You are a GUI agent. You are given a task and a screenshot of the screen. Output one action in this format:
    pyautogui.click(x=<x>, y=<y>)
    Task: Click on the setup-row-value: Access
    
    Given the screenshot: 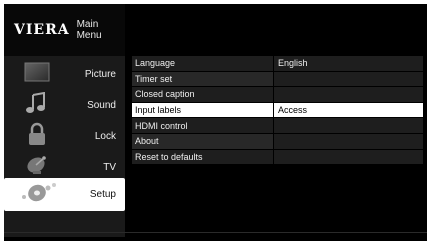 What is the action you would take?
    pyautogui.click(x=348, y=110)
    